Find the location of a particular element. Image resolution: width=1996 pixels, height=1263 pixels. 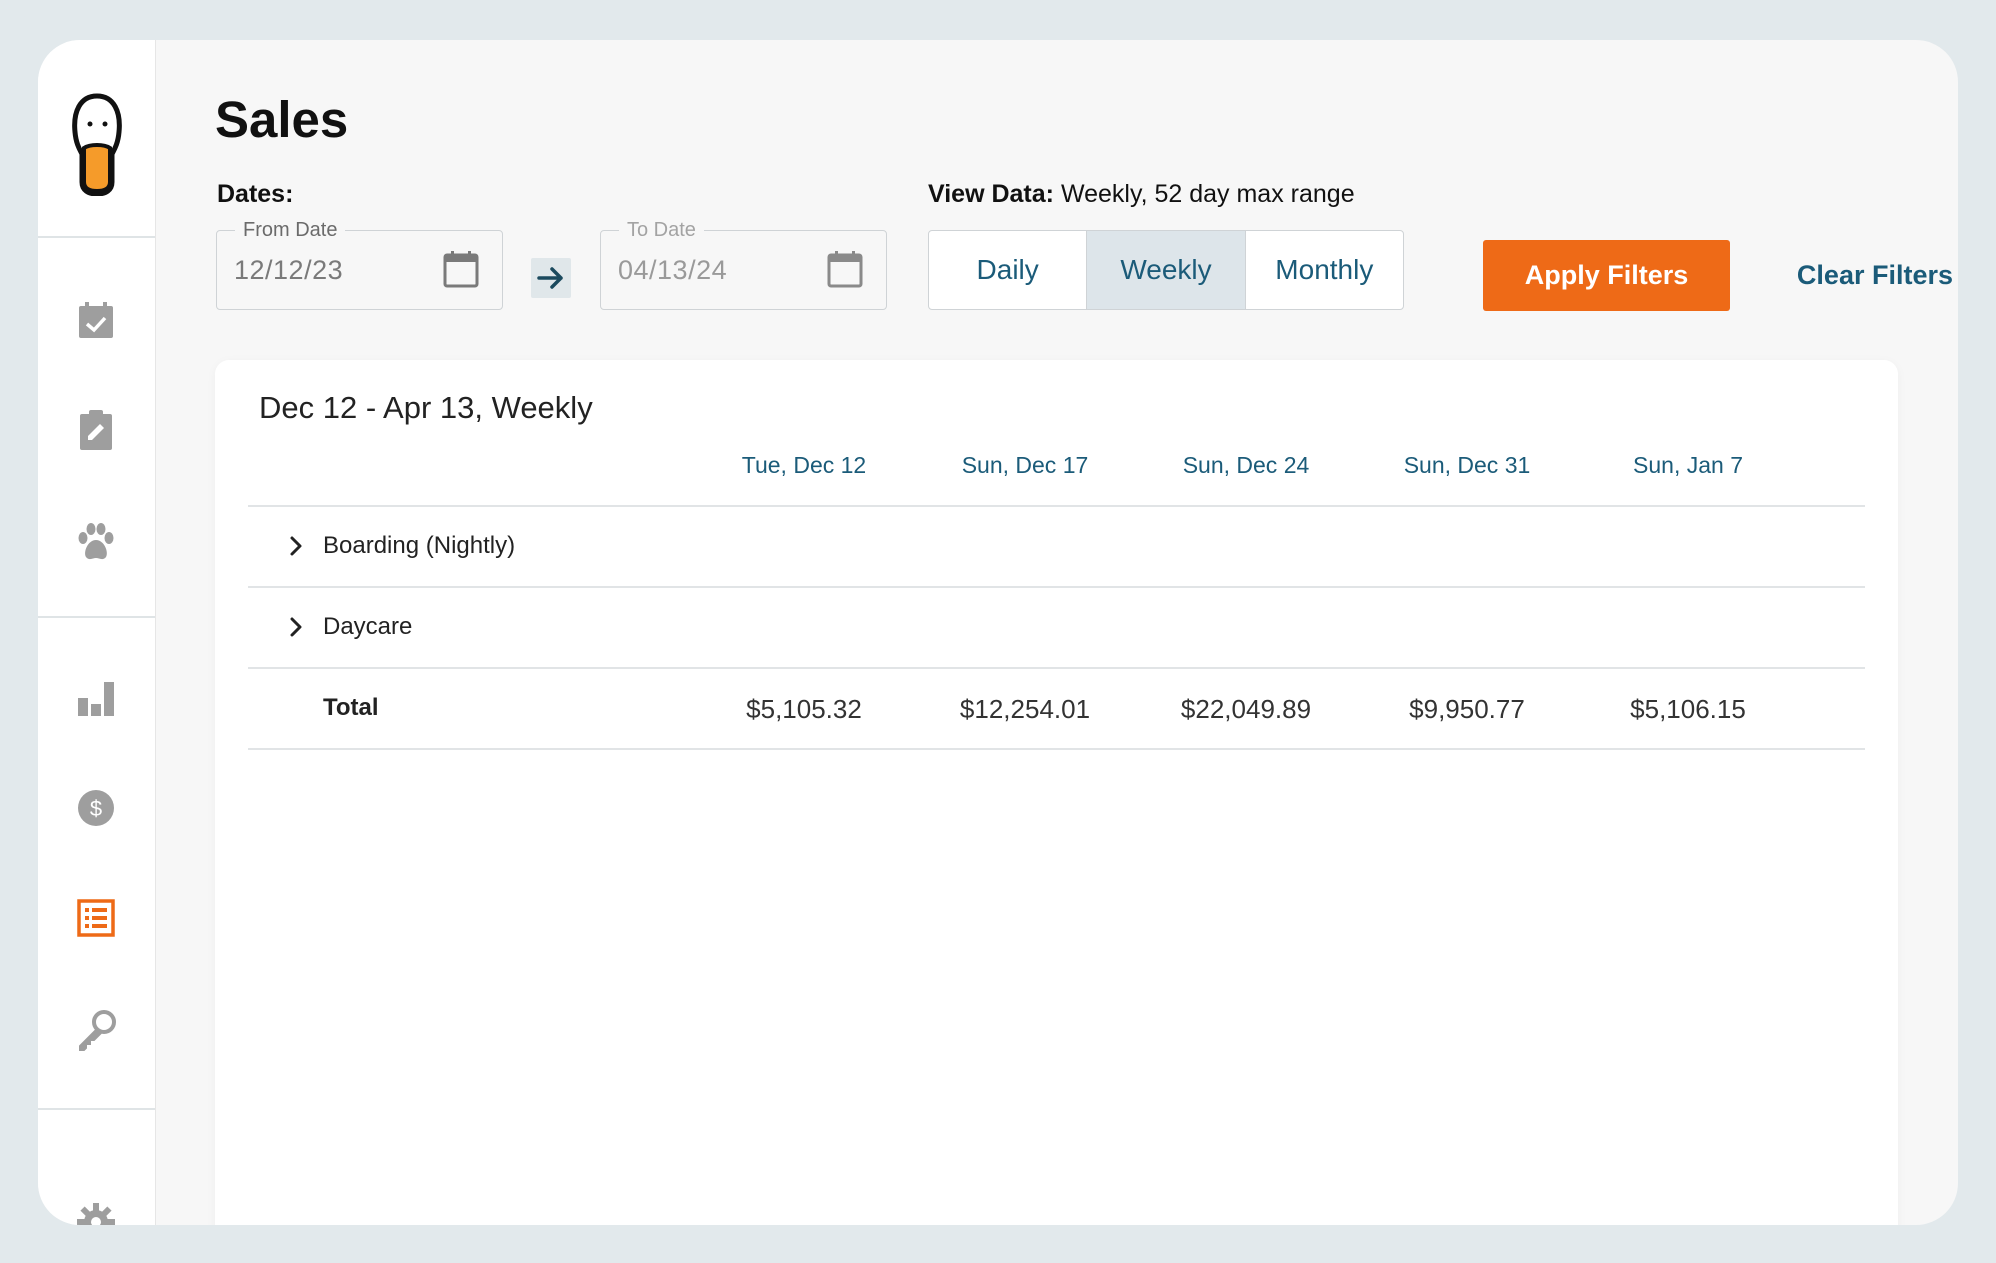

page-title: Sales is located at coordinates (282, 119).